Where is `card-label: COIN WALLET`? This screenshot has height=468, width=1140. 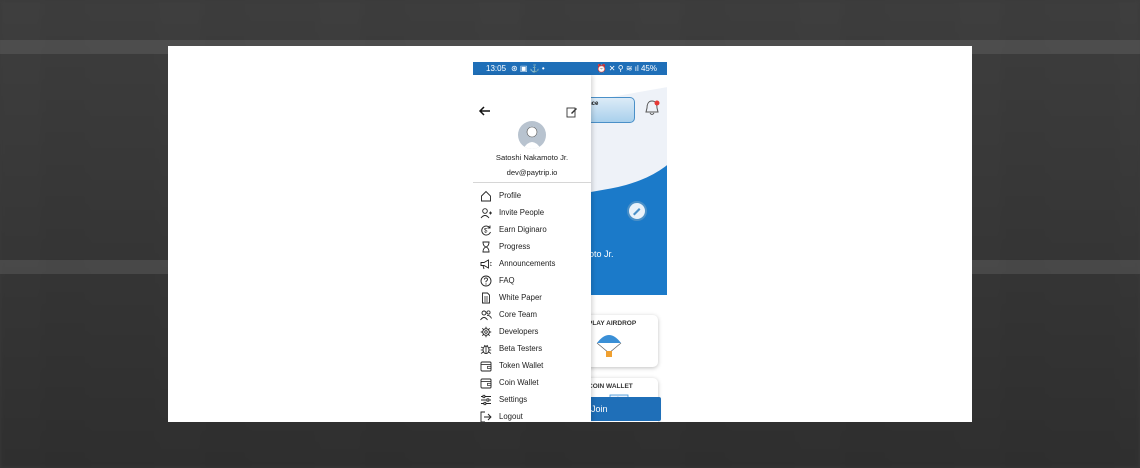
card-label: COIN WALLET is located at coordinates (610, 386).